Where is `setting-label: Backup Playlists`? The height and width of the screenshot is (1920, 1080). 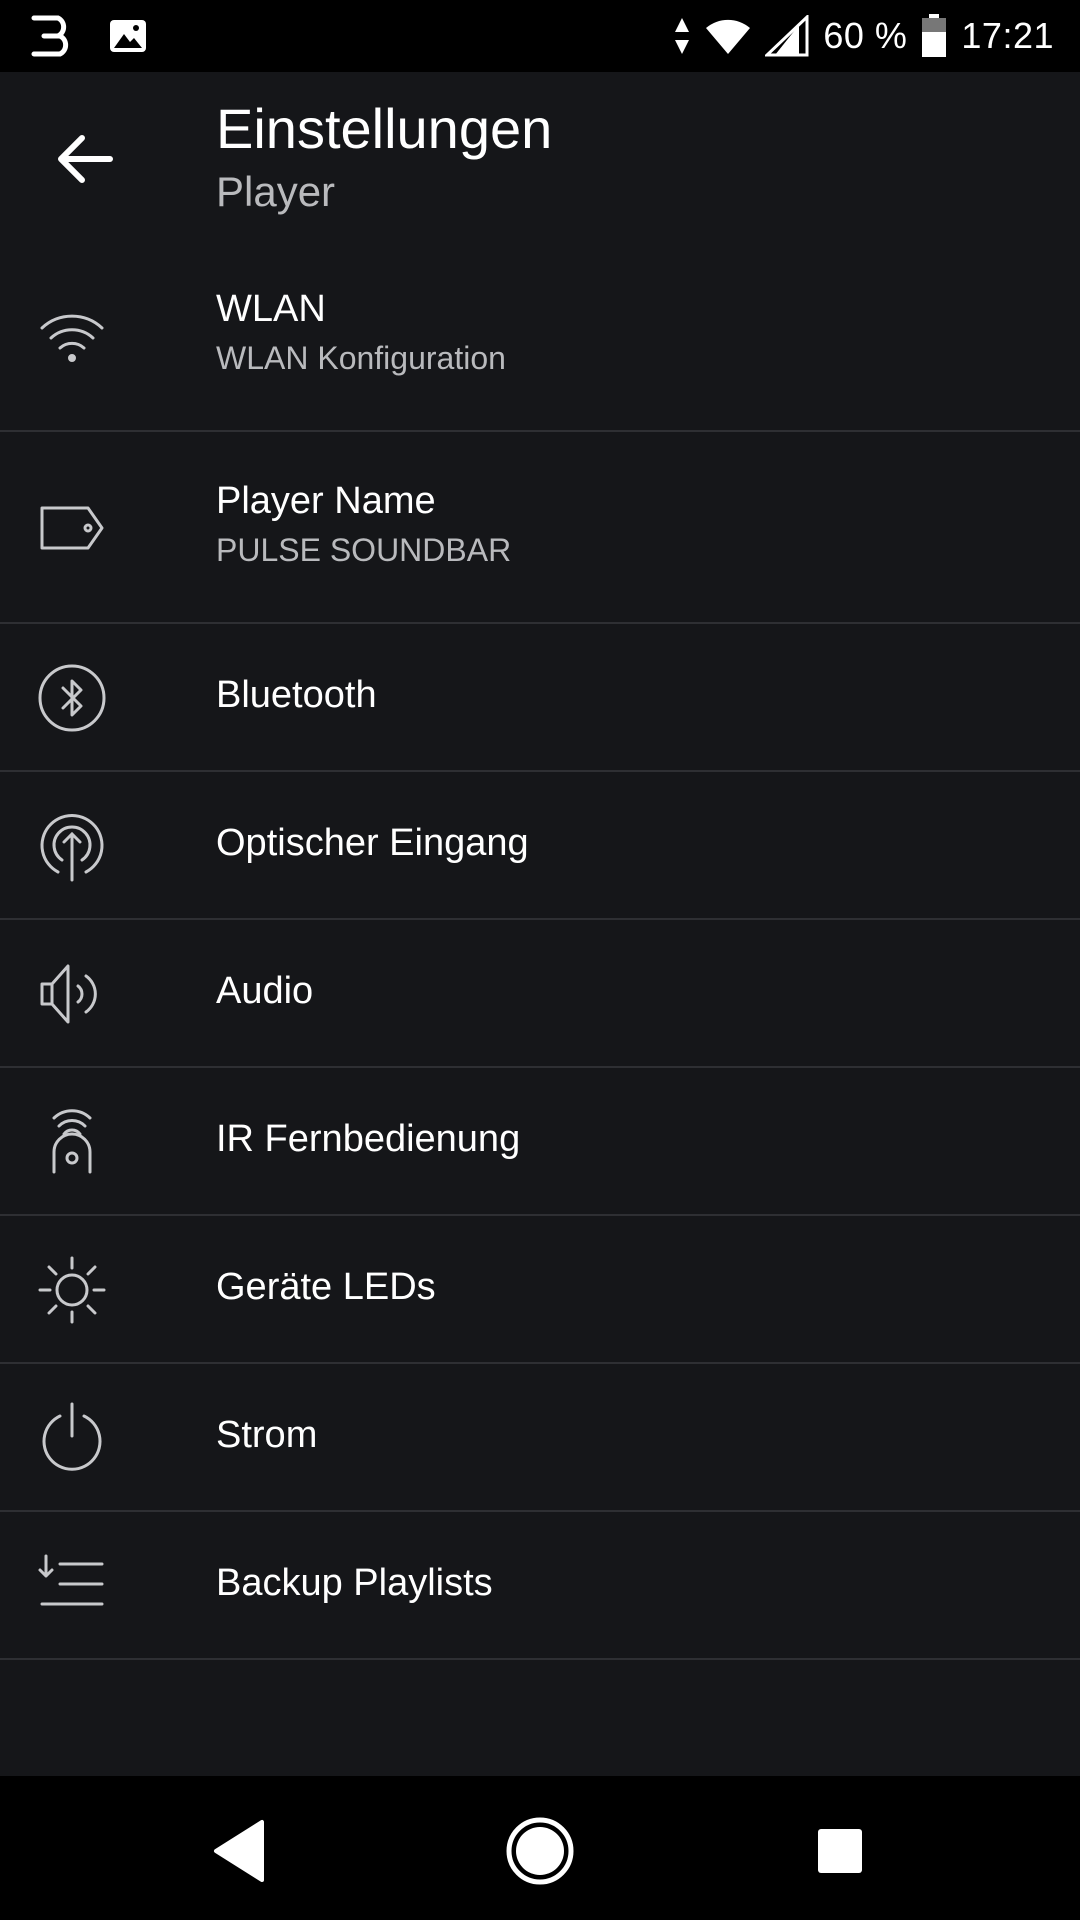 setting-label: Backup Playlists is located at coordinates (354, 1583).